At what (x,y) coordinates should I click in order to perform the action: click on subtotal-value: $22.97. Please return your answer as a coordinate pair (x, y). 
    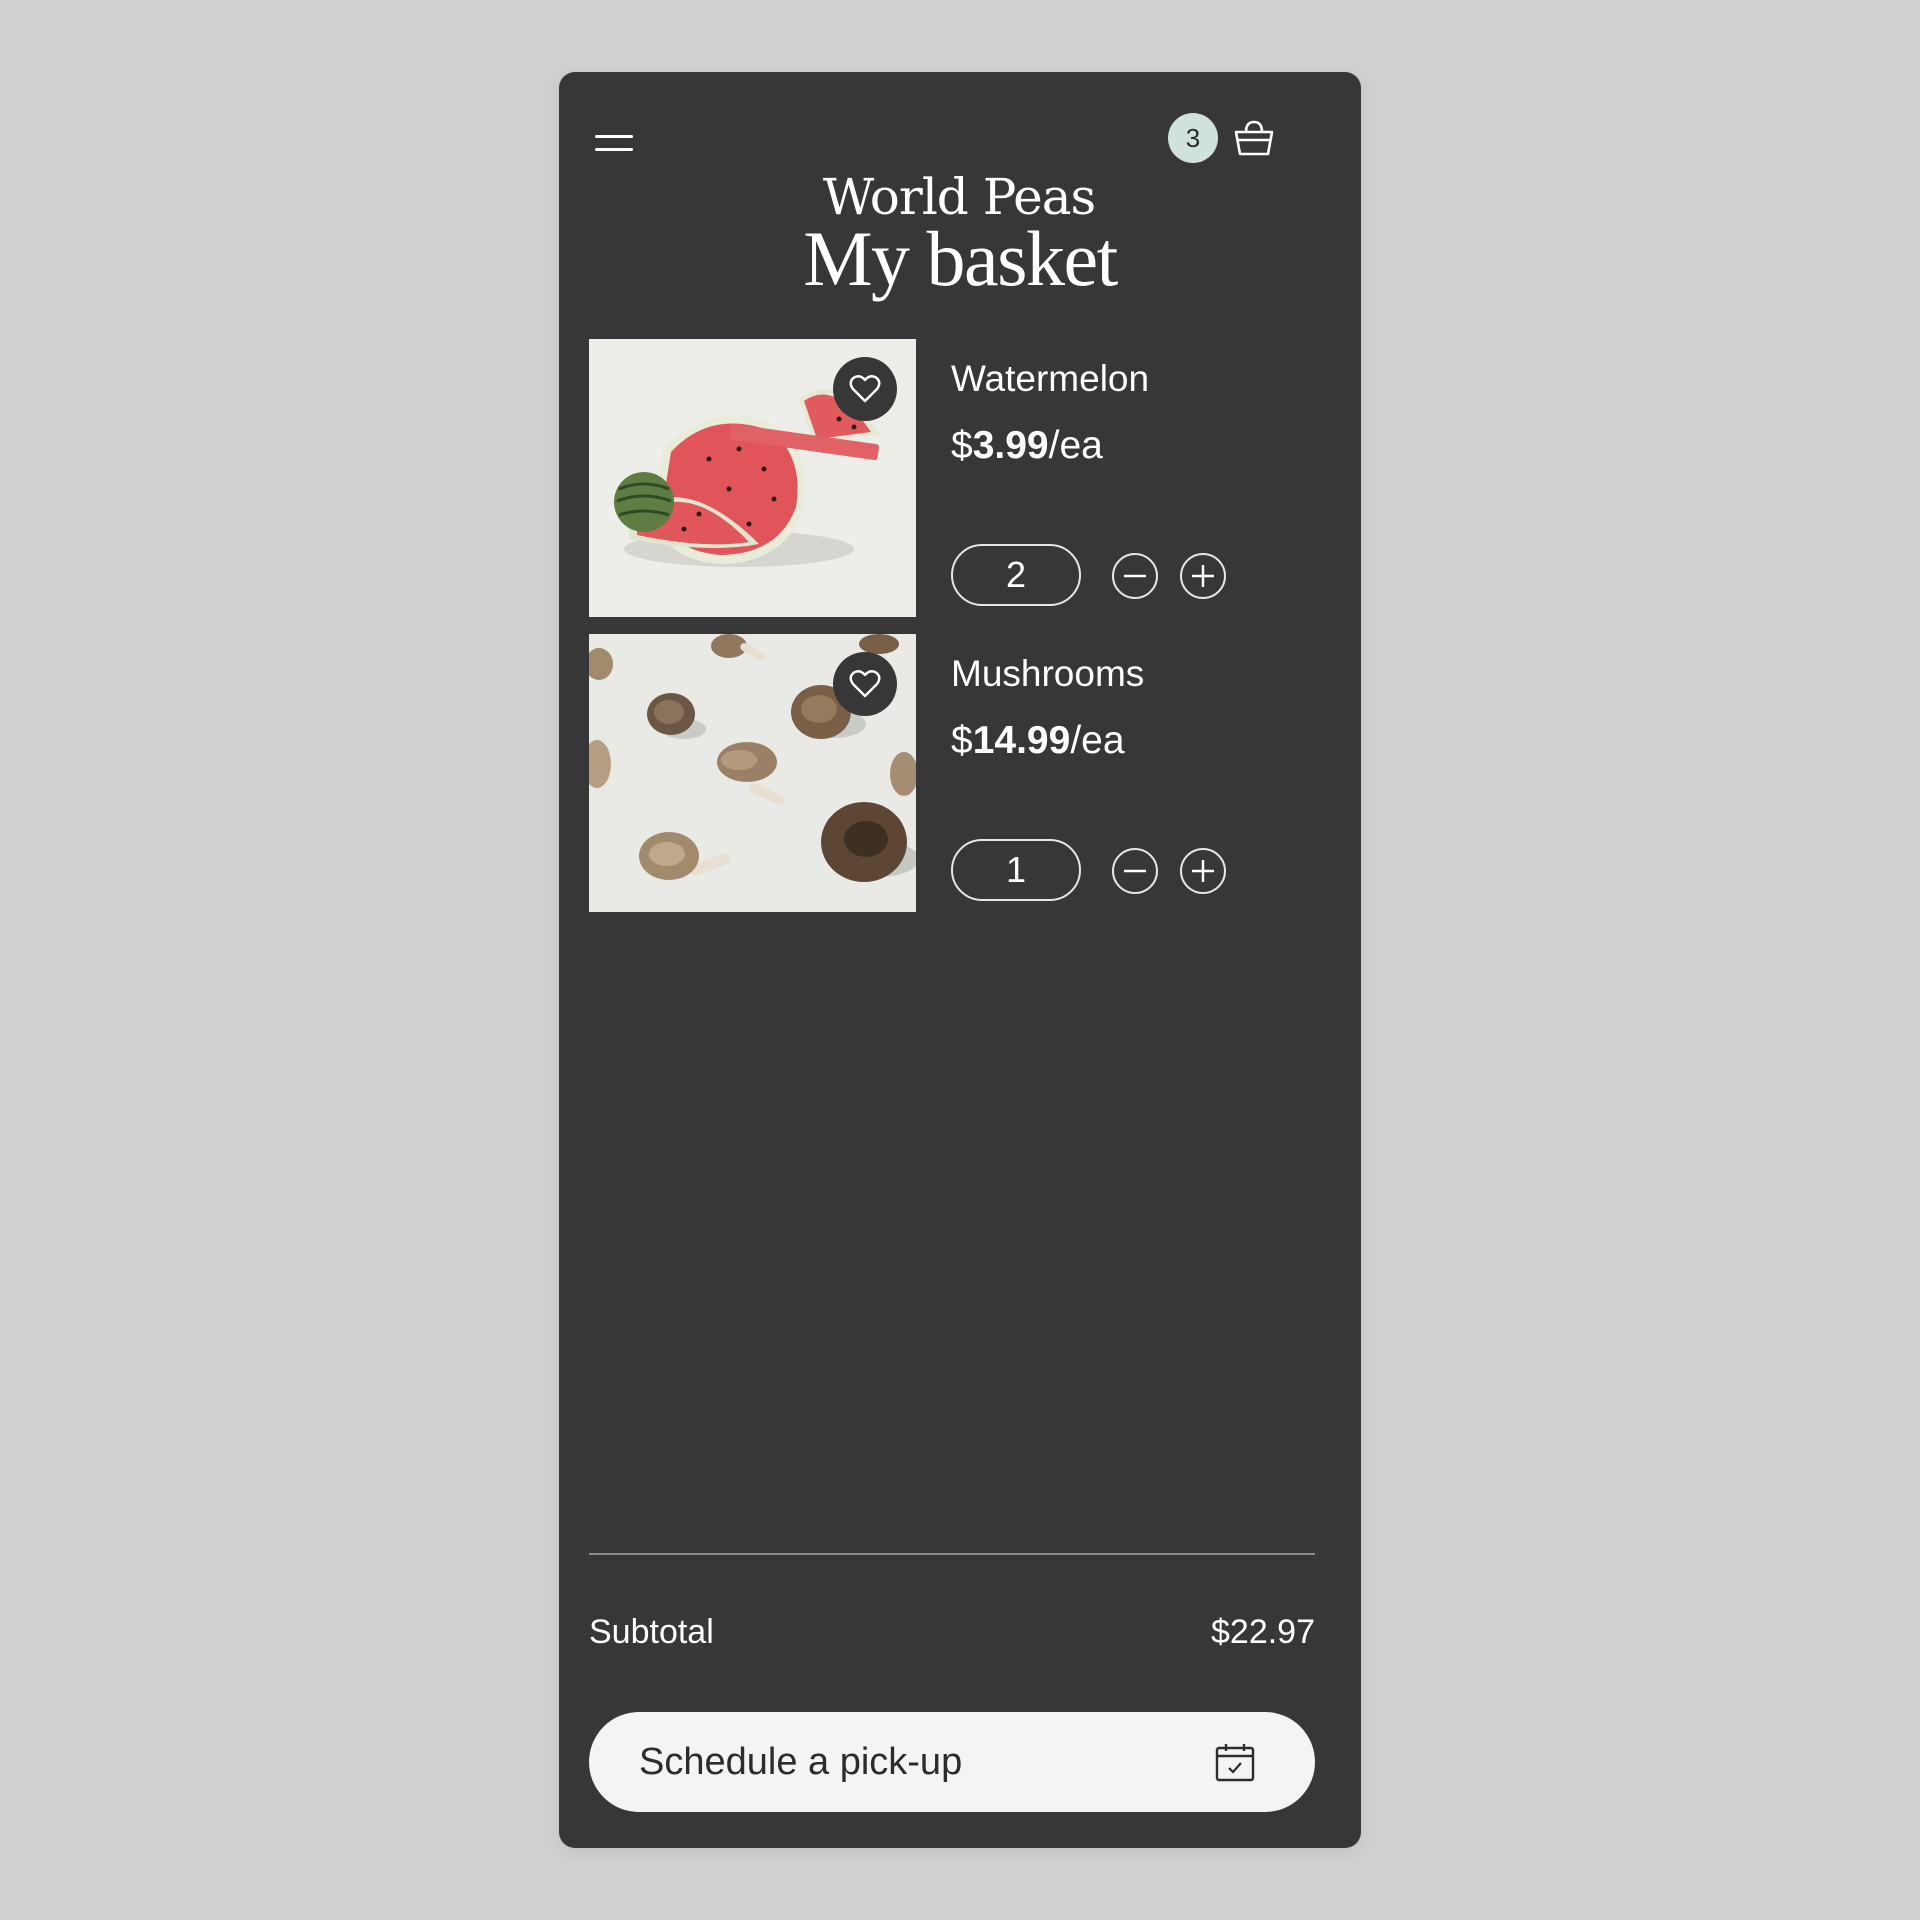
    Looking at the image, I should click on (1263, 1632).